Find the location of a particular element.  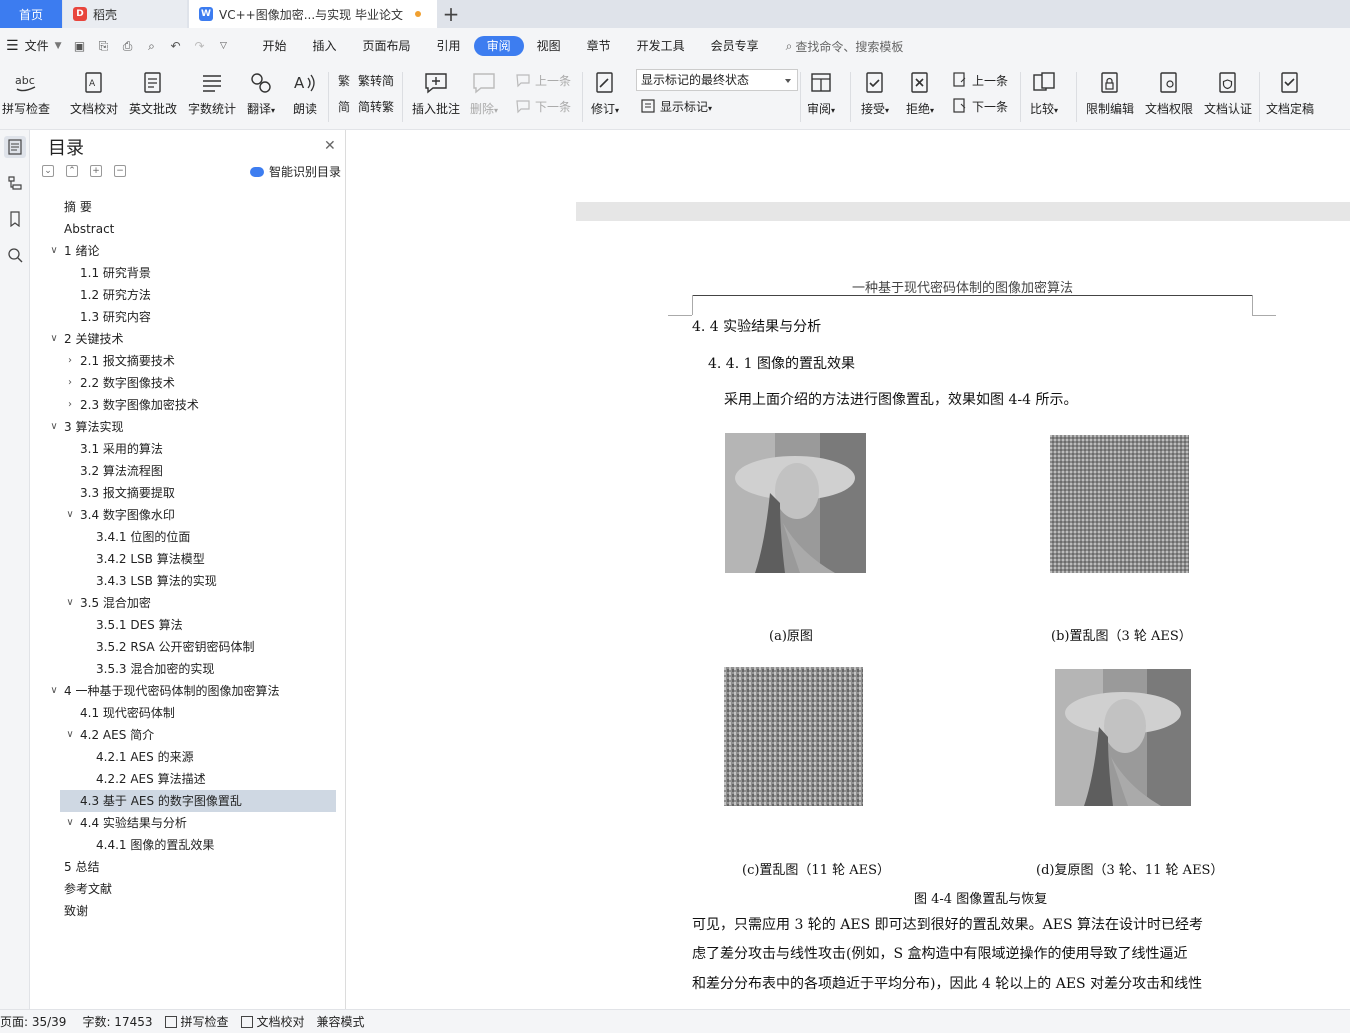

expand-up-icon: ⌃ is located at coordinates (72, 171).